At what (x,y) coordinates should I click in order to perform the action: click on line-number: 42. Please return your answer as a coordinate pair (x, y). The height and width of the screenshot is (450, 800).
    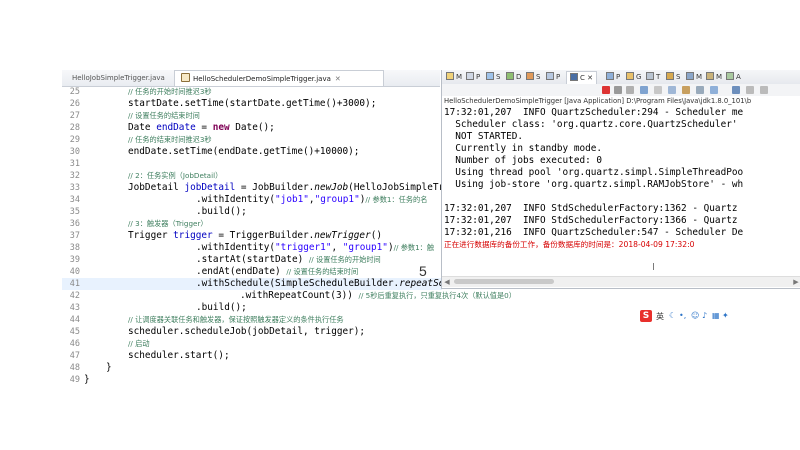
    Looking at the image, I should click on (74, 296).